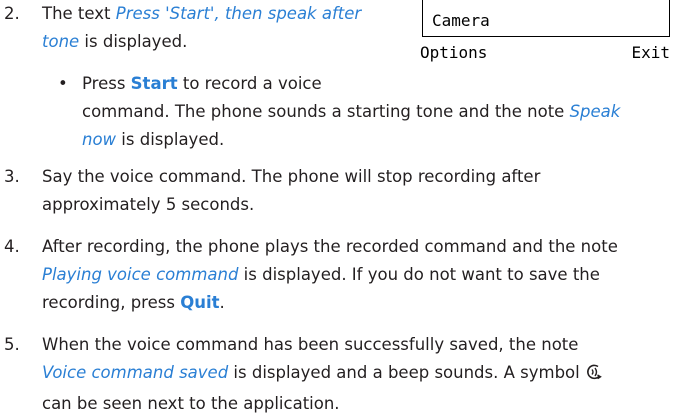 The width and height of the screenshot is (675, 418). Describe the element at coordinates (135, 372) in the screenshot. I see `voice-command-saved-note: Voice command saved` at that location.